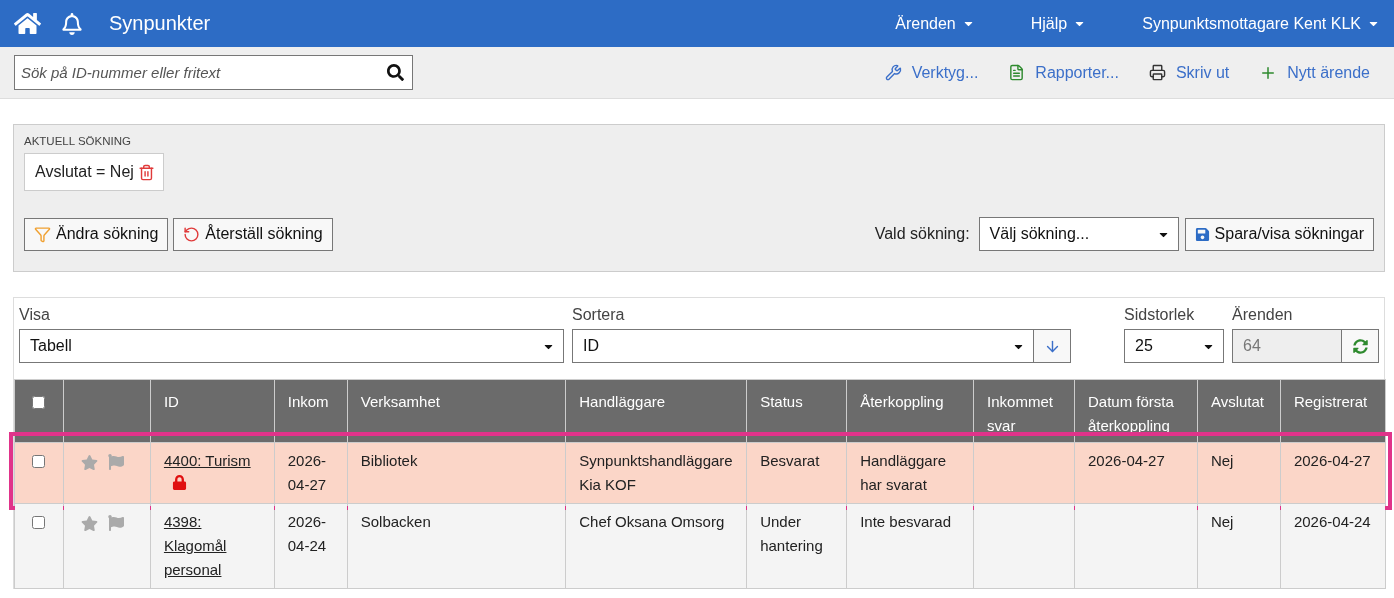  I want to click on toolbar-link: Skriv ut, so click(1189, 72).